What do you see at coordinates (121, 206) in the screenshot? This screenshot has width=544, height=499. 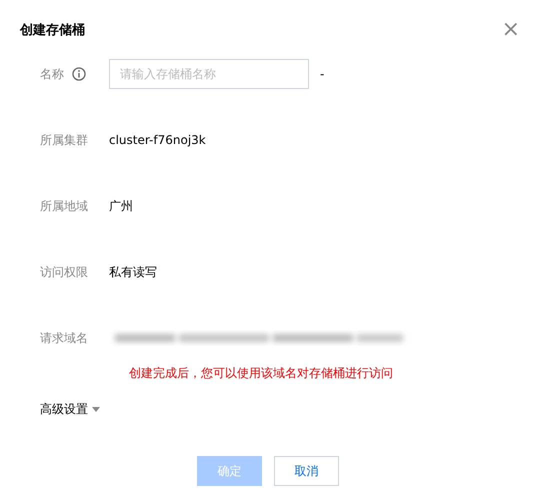 I see `field-value: 广州` at bounding box center [121, 206].